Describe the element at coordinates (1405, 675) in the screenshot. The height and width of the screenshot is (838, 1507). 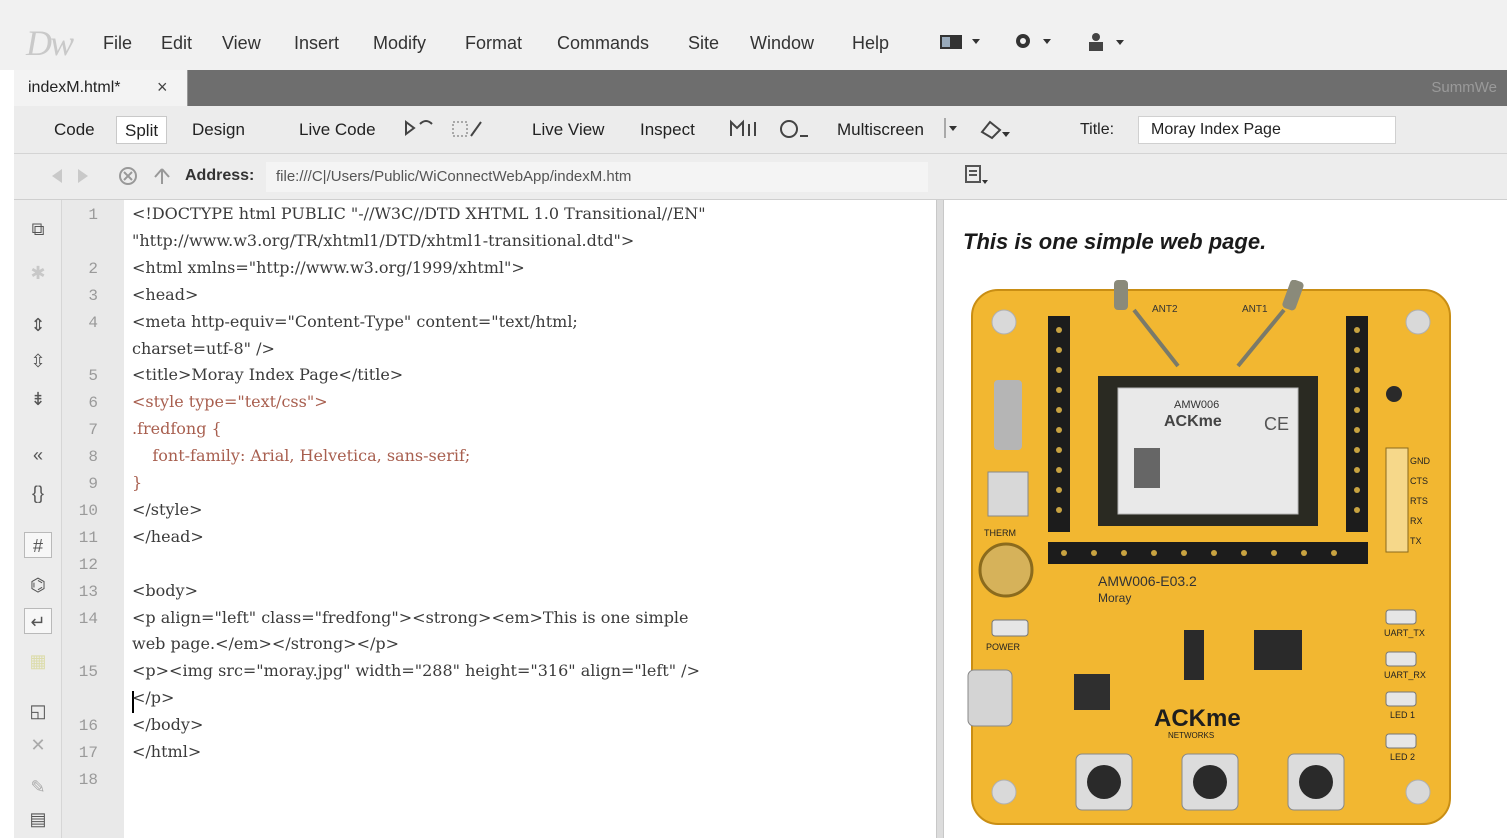
I see `uart-rx-label: UART_RX` at that location.